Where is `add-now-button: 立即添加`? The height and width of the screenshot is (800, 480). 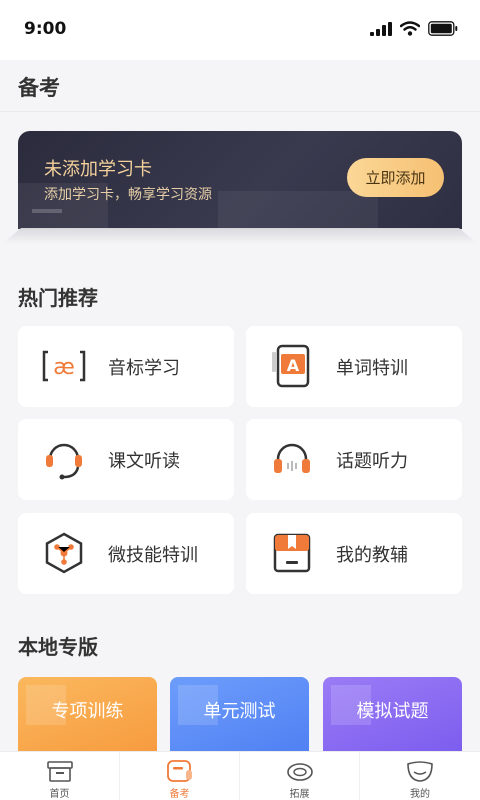 add-now-button: 立即添加 is located at coordinates (395, 177).